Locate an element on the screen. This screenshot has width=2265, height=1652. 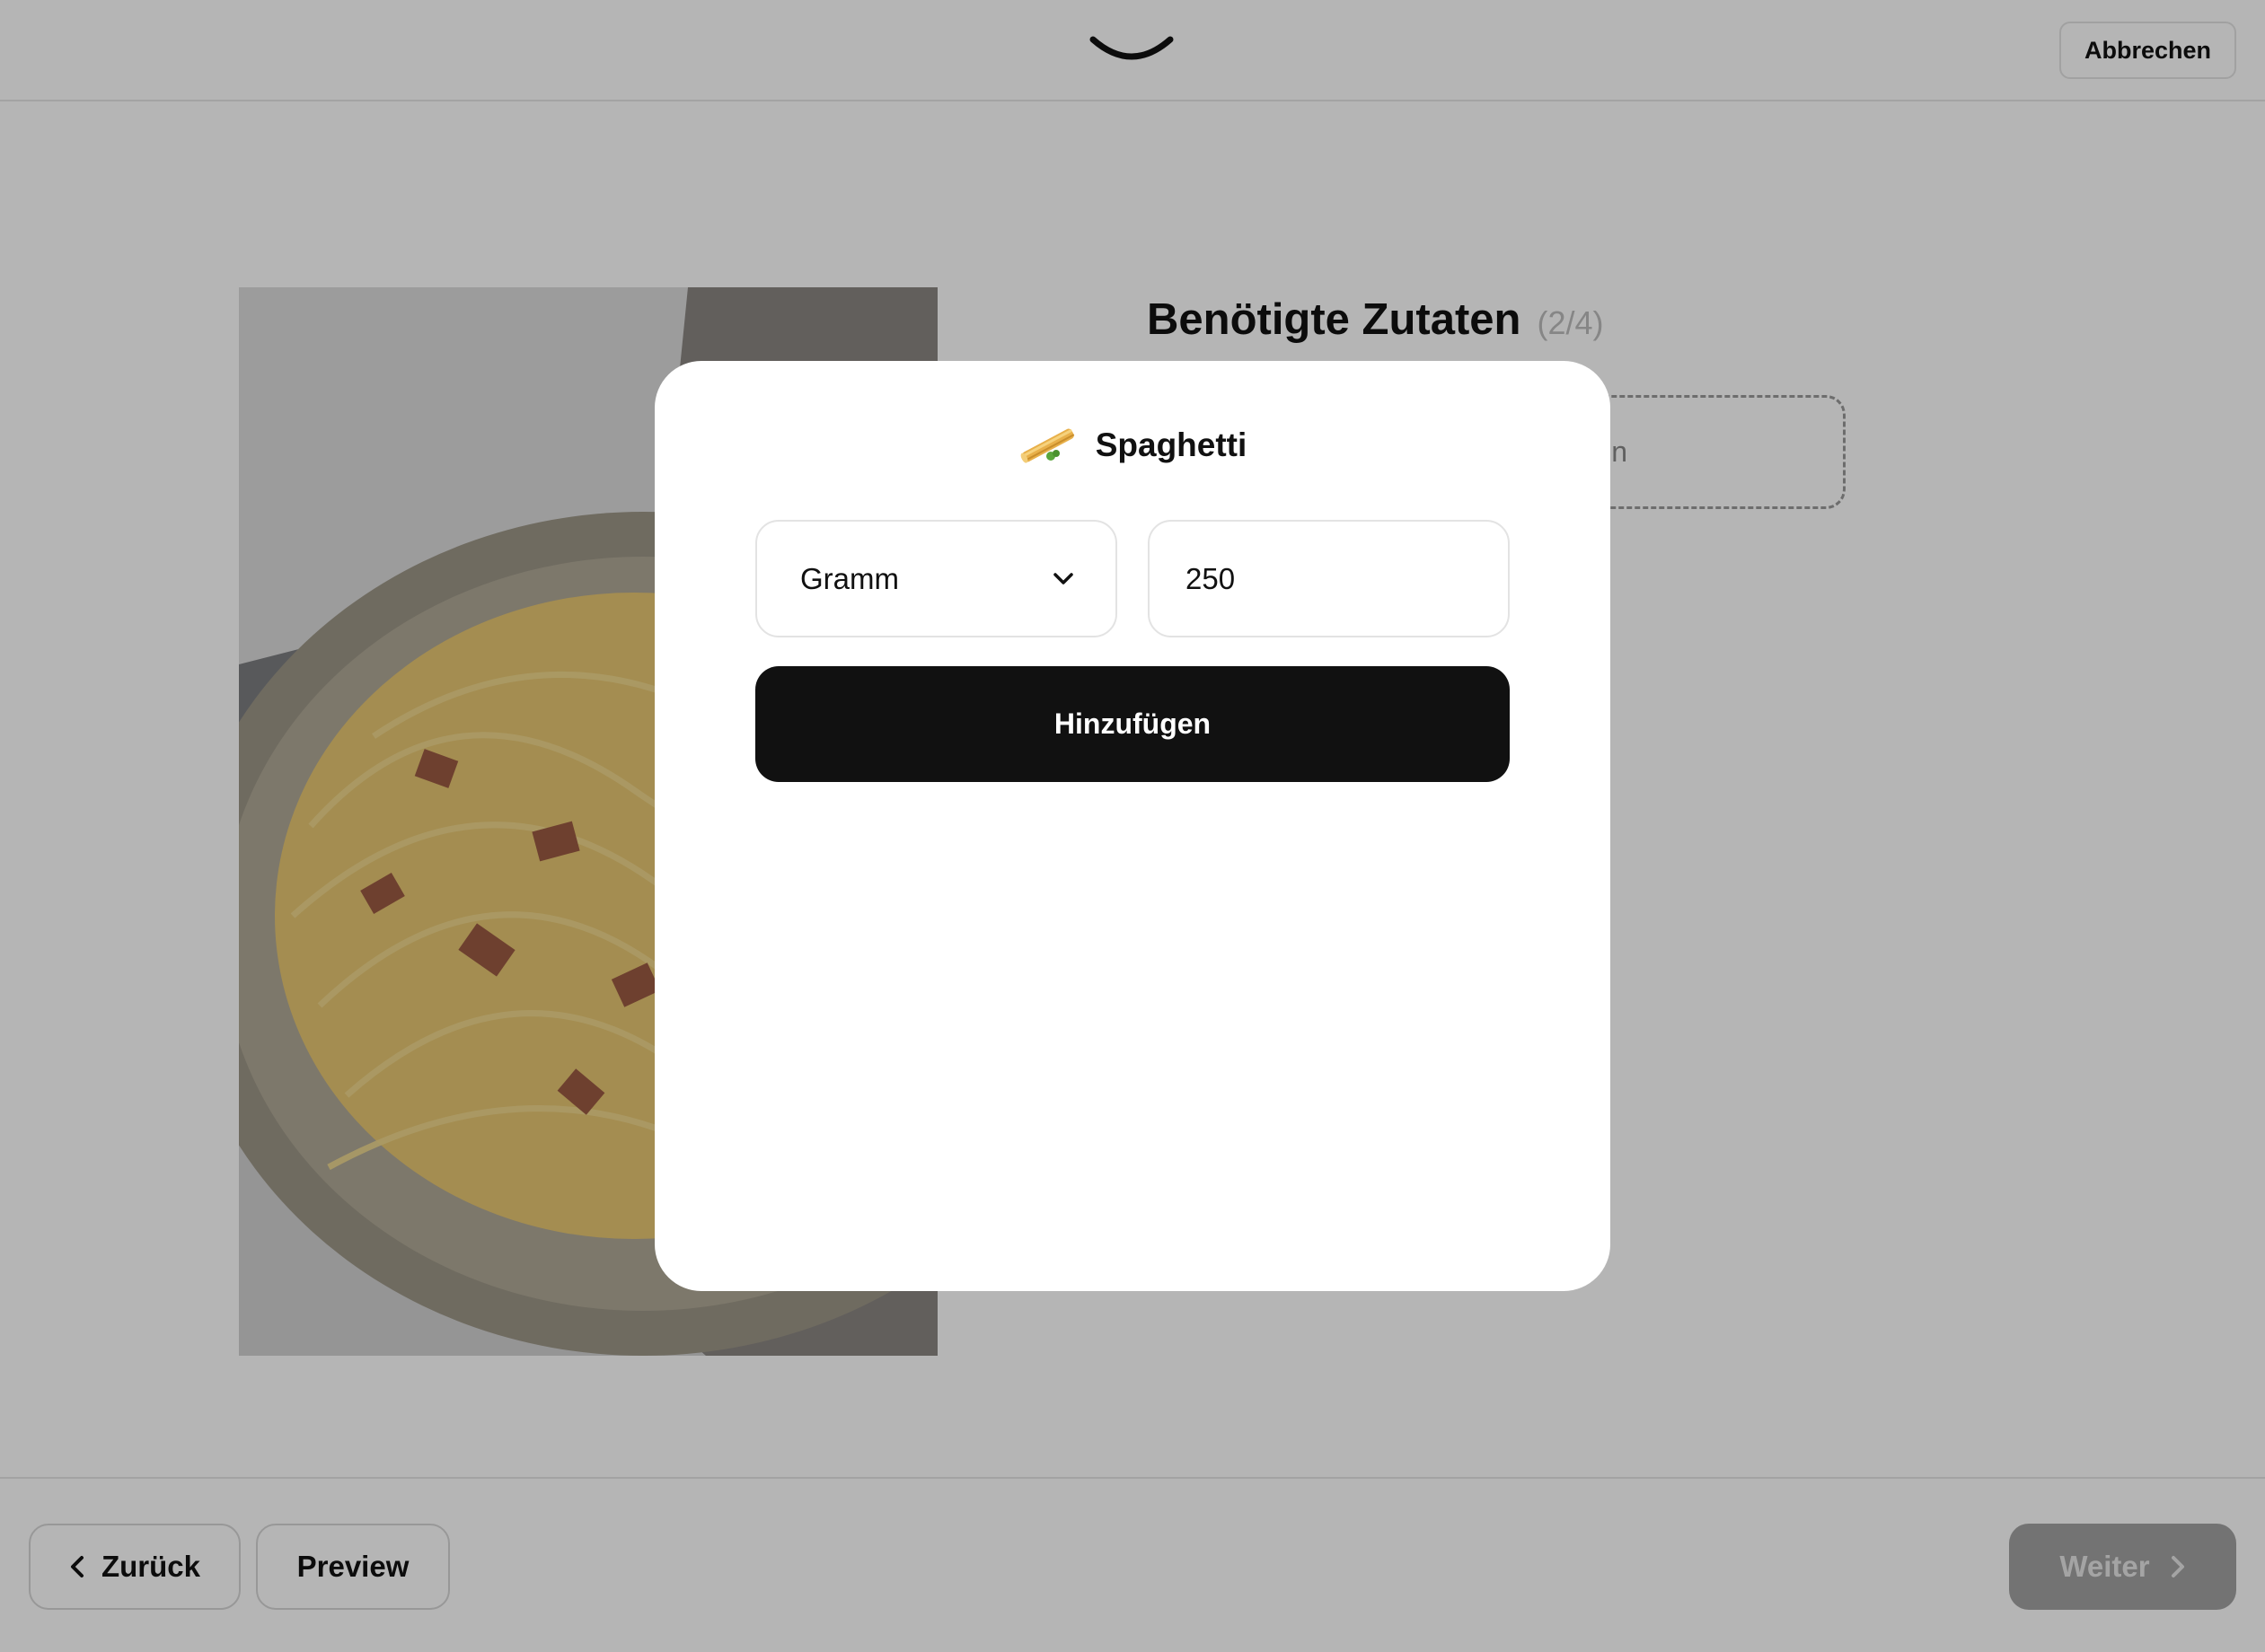
quantity-input: 250 is located at coordinates (1329, 578).